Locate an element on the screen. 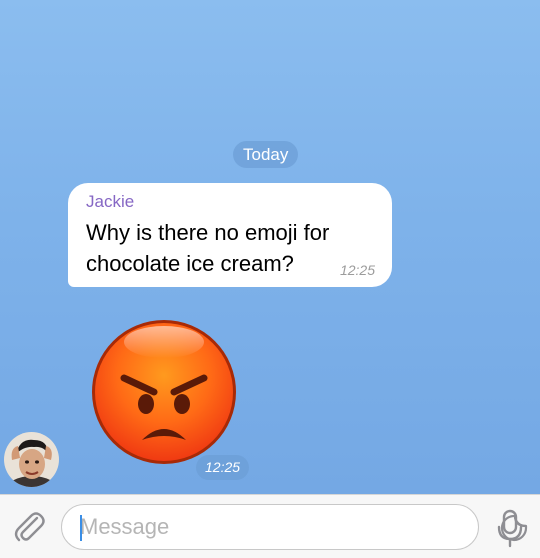 This screenshot has width=540, height=558. avatar-portrait is located at coordinates (31, 459).